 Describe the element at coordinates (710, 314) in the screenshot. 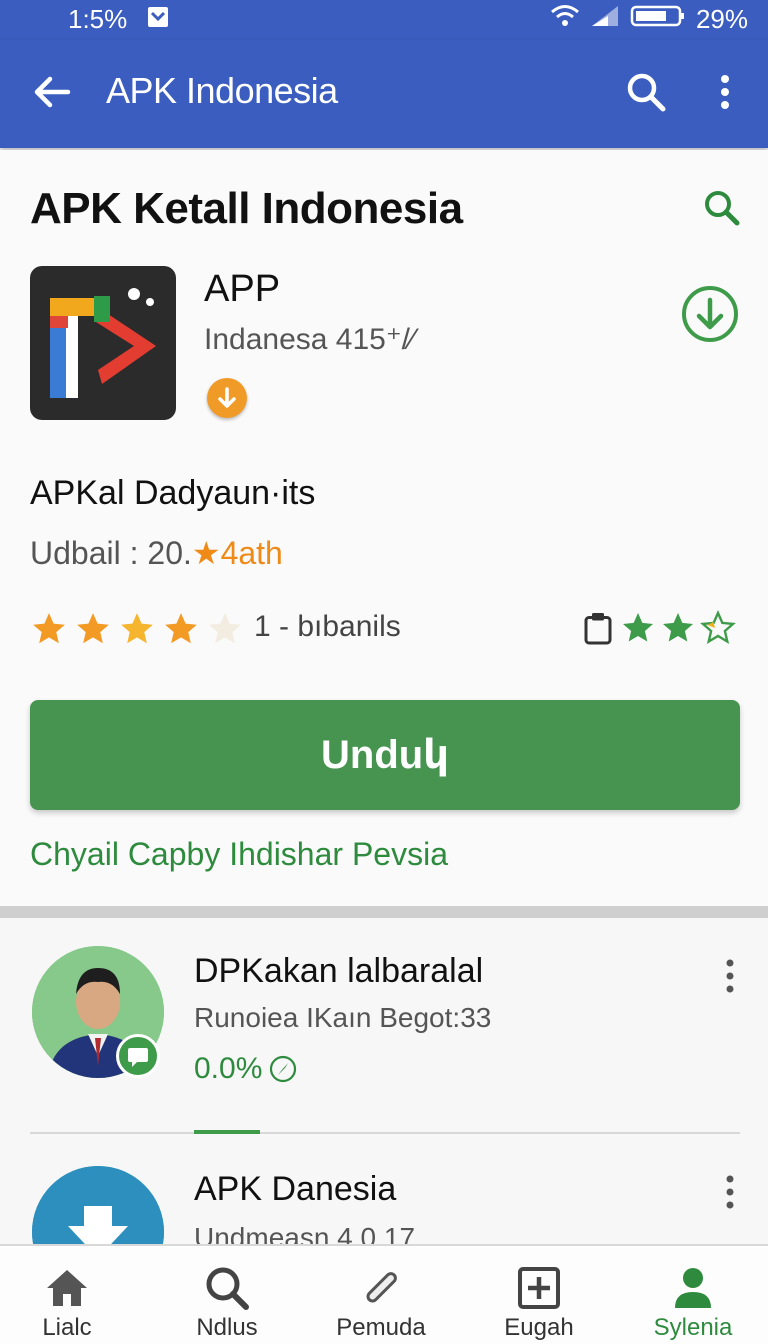

I see `download-circle-icon` at that location.